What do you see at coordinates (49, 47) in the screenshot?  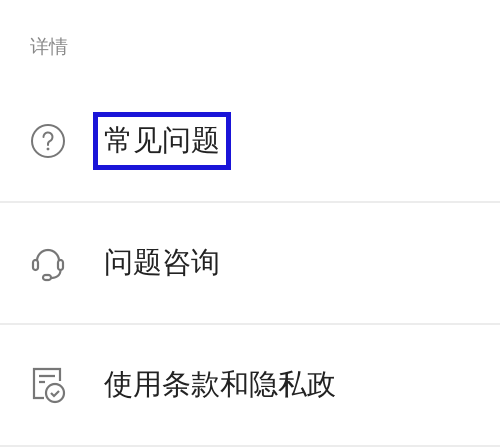 I see `section-title: 详情` at bounding box center [49, 47].